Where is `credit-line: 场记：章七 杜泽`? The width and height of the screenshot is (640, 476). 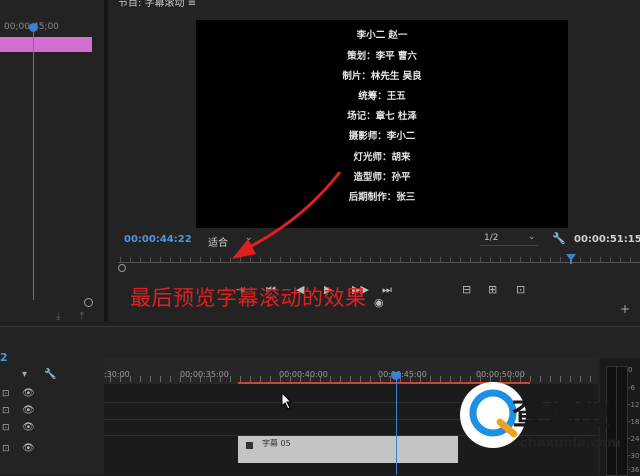
credit-line: 场记：章七 杜泽 is located at coordinates (382, 116).